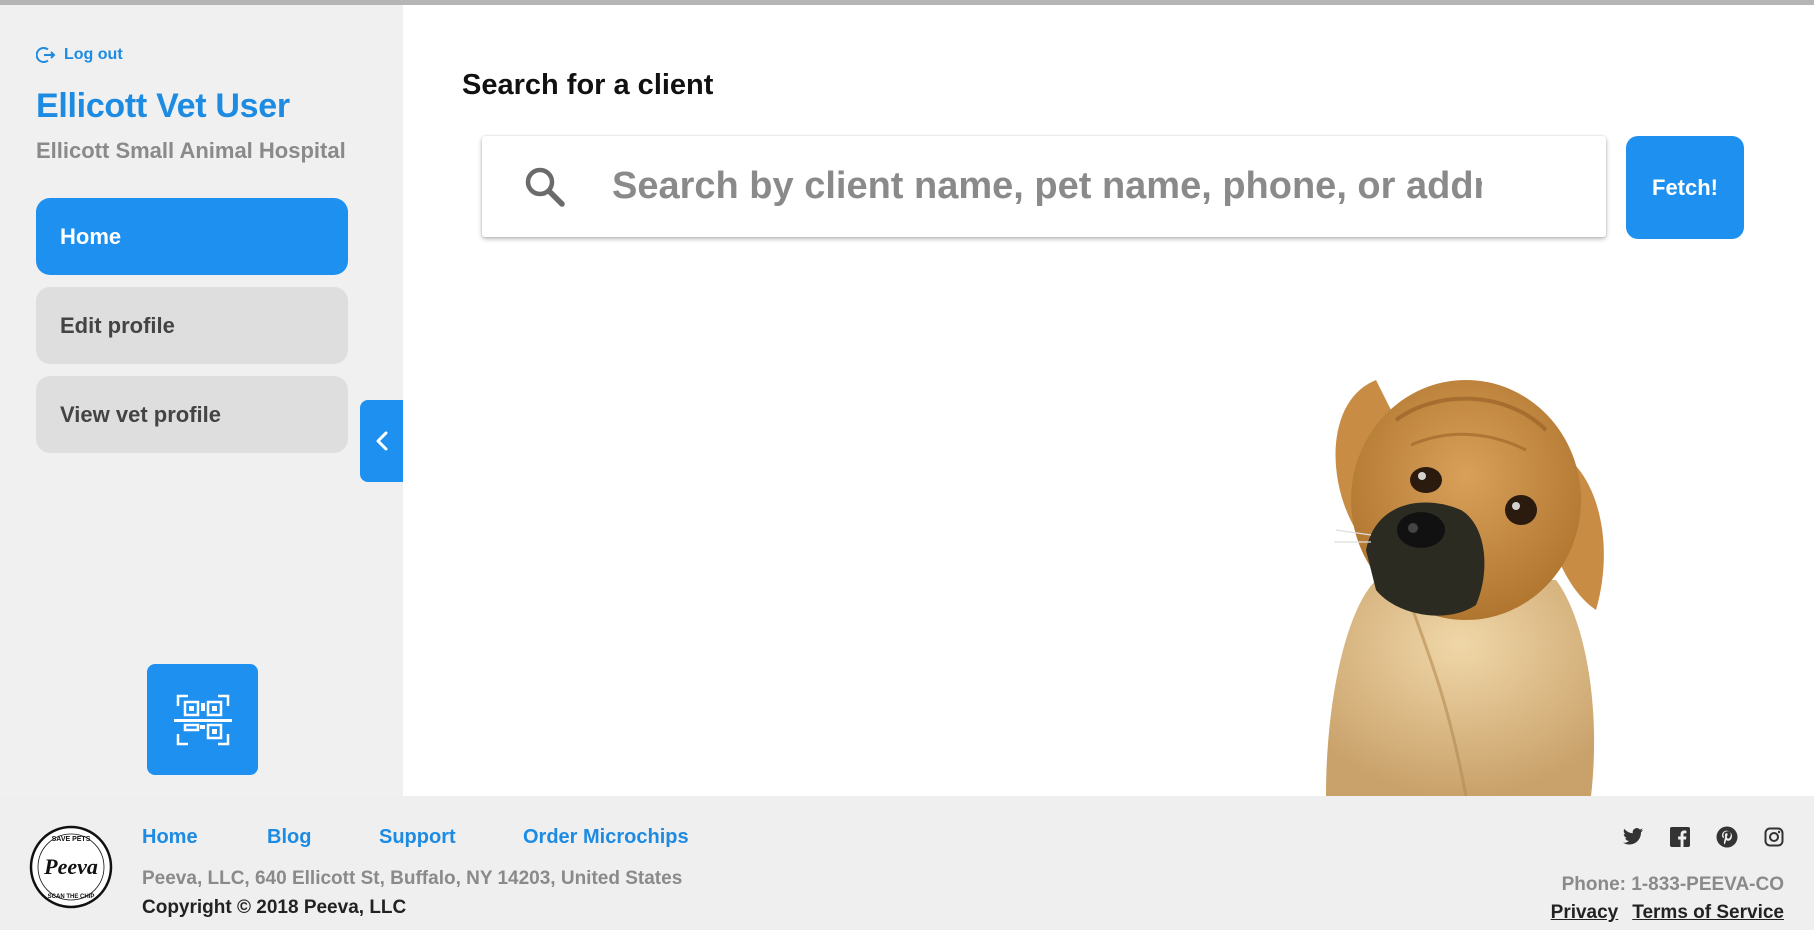 Image resolution: width=1814 pixels, height=930 pixels. Describe the element at coordinates (163, 106) in the screenshot. I see `user-name: Ellicott Vet User` at that location.